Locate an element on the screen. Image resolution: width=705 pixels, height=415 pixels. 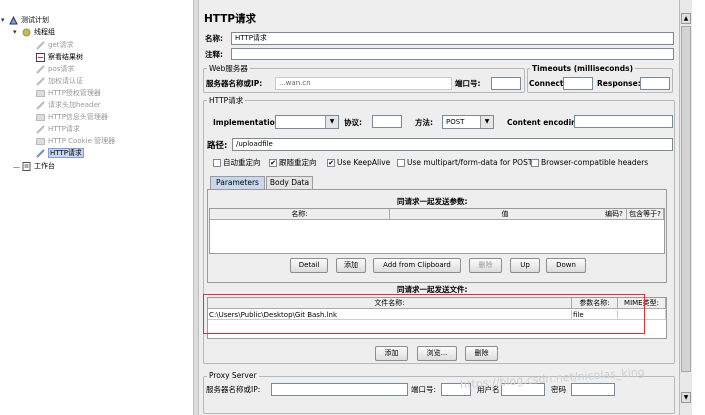
delete-param-button: 删除 is located at coordinates (485, 265).